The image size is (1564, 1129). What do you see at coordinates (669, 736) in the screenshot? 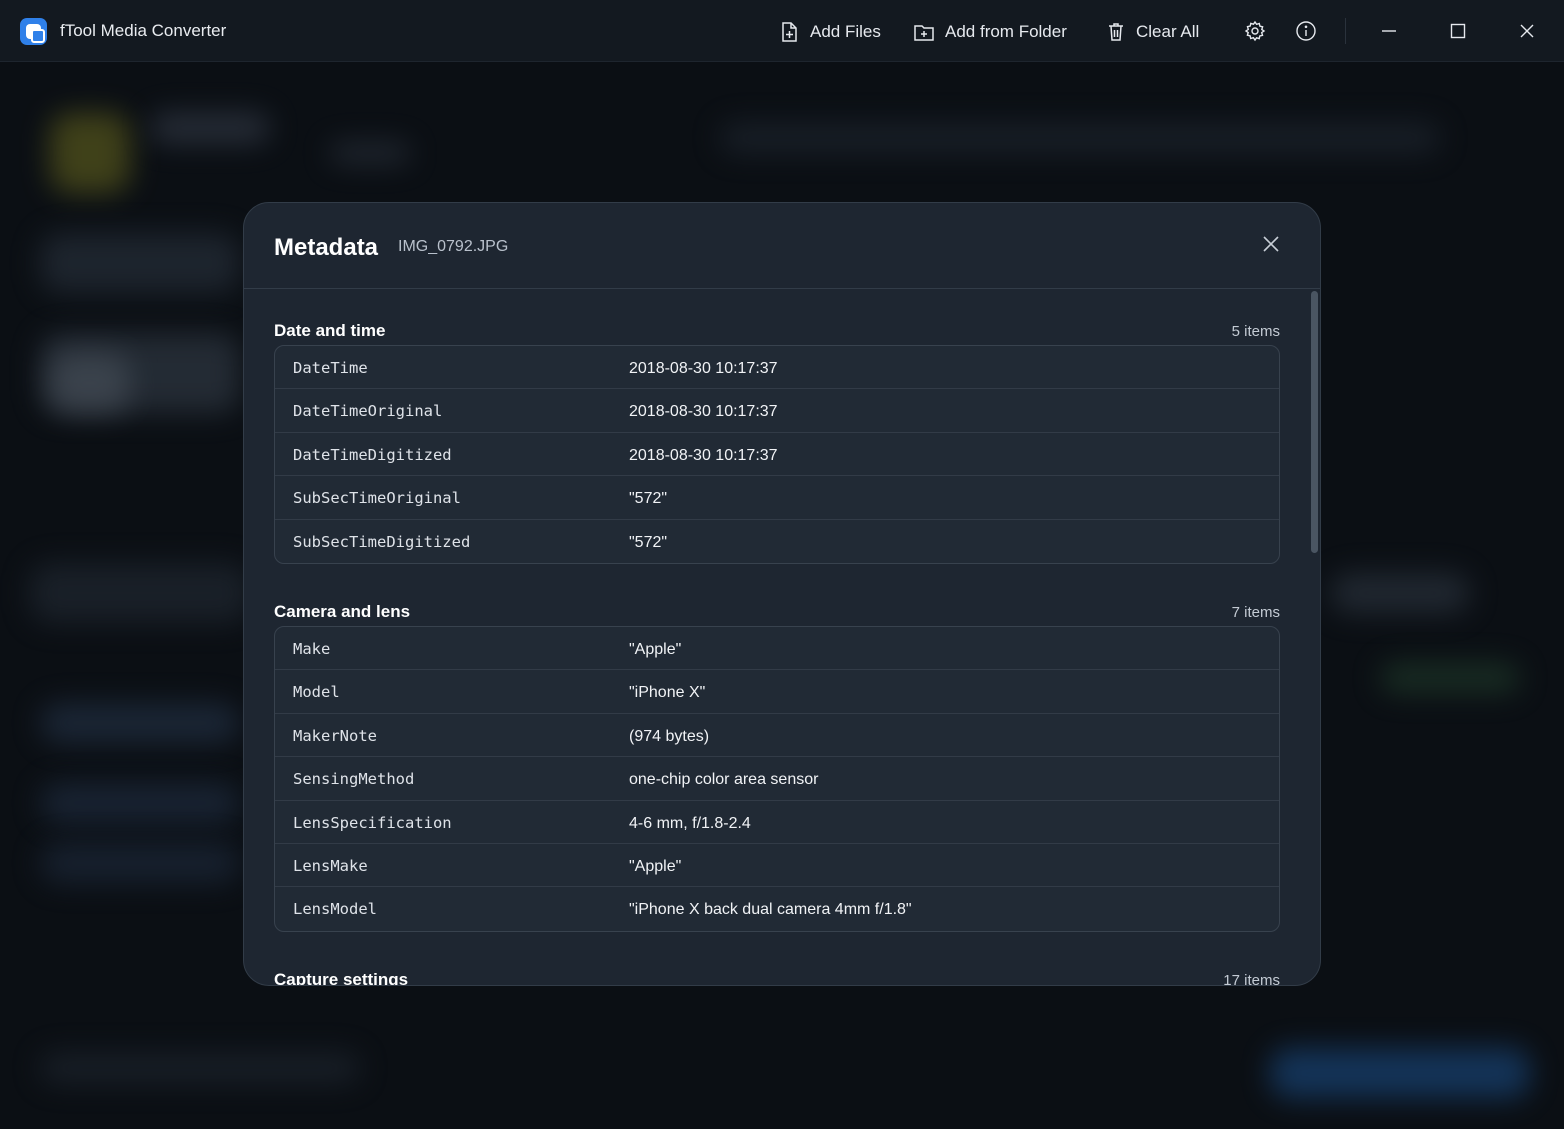
I see `metadata-value: (974 bytes)` at bounding box center [669, 736].